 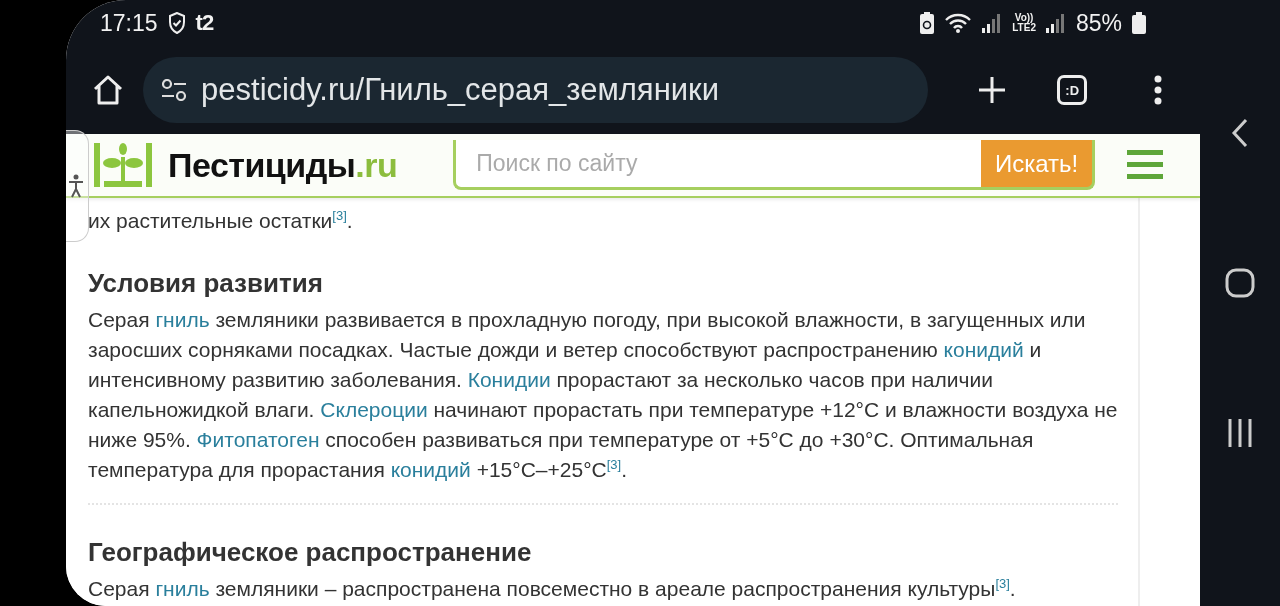 I want to click on section-heading: Географическое распространение, so click(x=310, y=552).